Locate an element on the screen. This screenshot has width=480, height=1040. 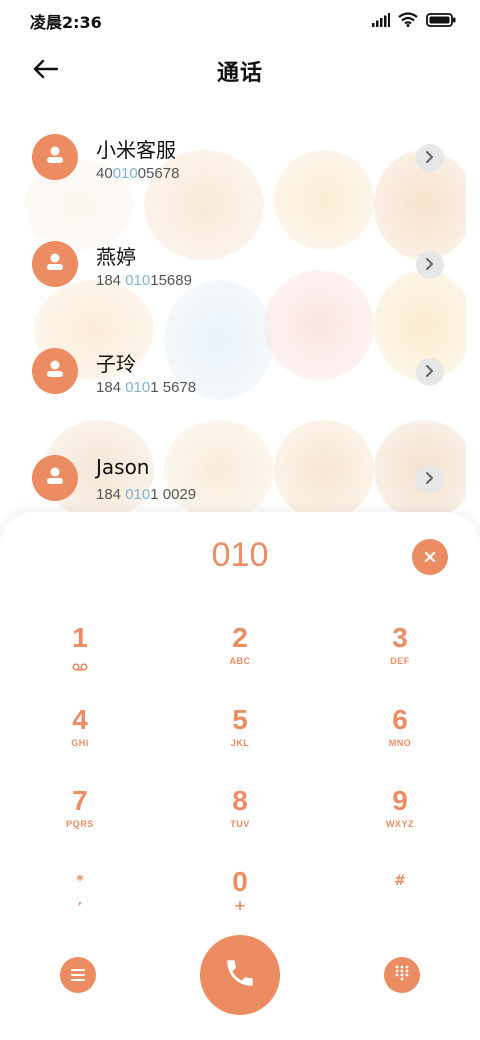
contact-item: 小米客服 4001005678 is located at coordinates (240, 157).